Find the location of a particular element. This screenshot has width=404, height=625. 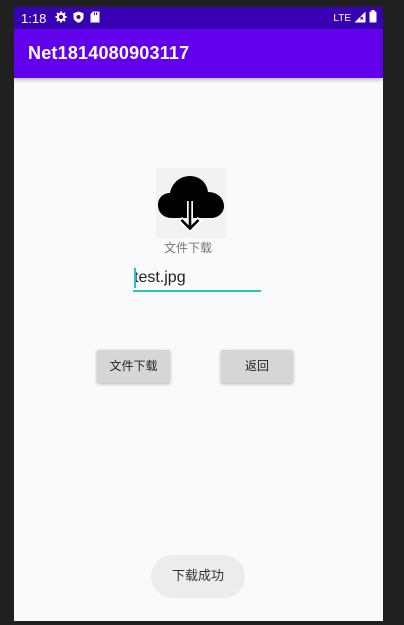

signal-icon is located at coordinates (360, 18).